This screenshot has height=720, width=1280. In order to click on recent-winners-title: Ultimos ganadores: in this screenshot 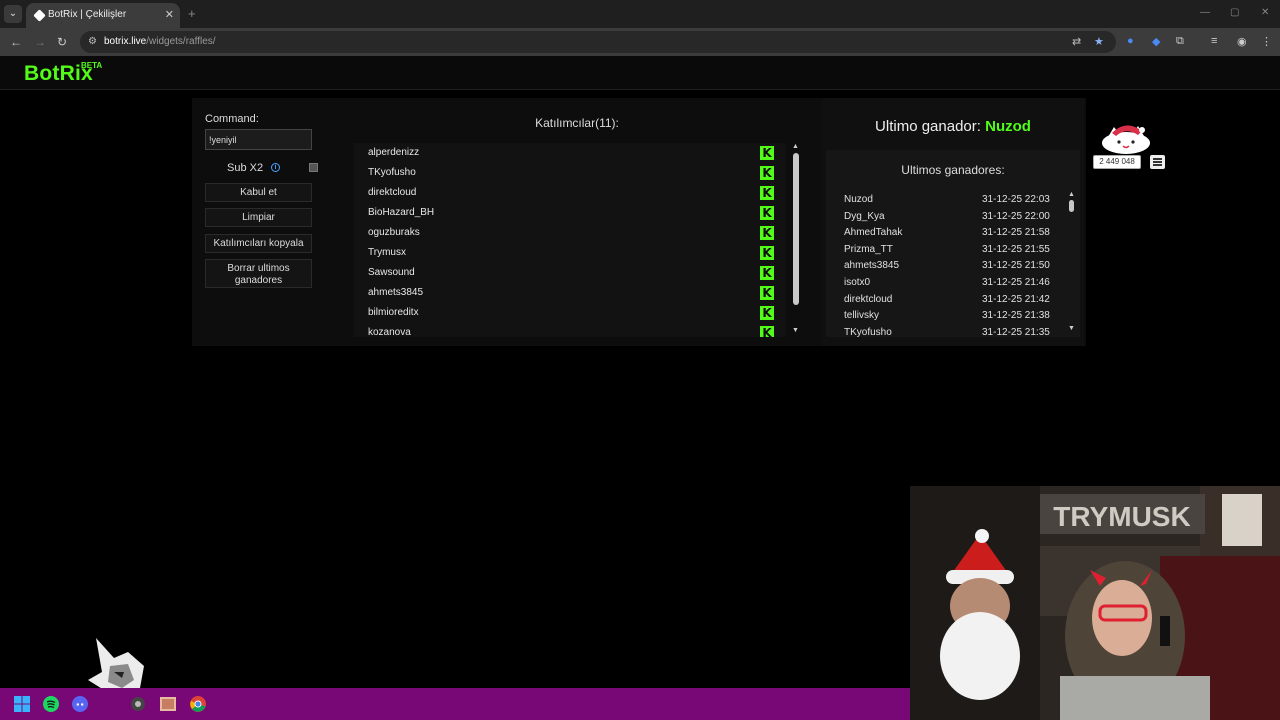, I will do `click(953, 170)`.